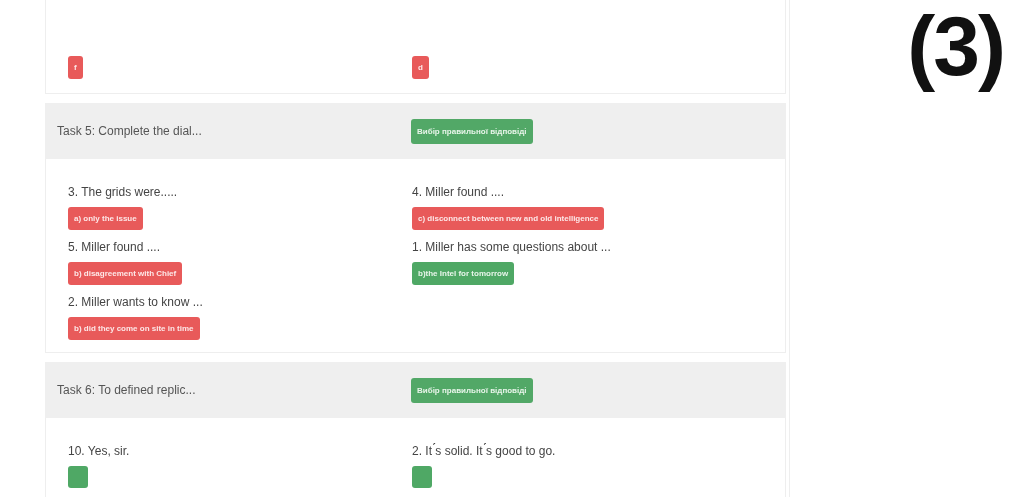  What do you see at coordinates (105, 218) in the screenshot?
I see `answer-badge: a) only the issue` at bounding box center [105, 218].